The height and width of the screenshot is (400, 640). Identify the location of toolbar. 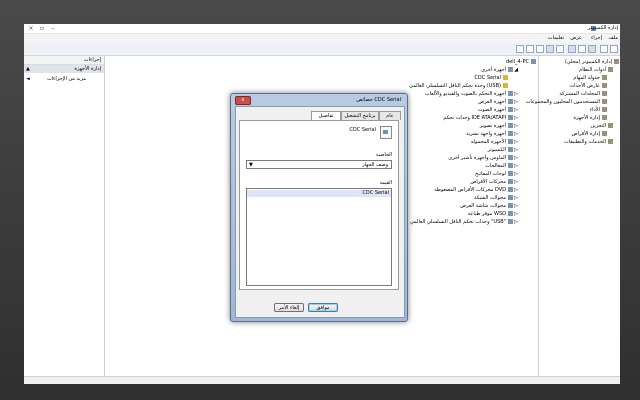
(322, 49).